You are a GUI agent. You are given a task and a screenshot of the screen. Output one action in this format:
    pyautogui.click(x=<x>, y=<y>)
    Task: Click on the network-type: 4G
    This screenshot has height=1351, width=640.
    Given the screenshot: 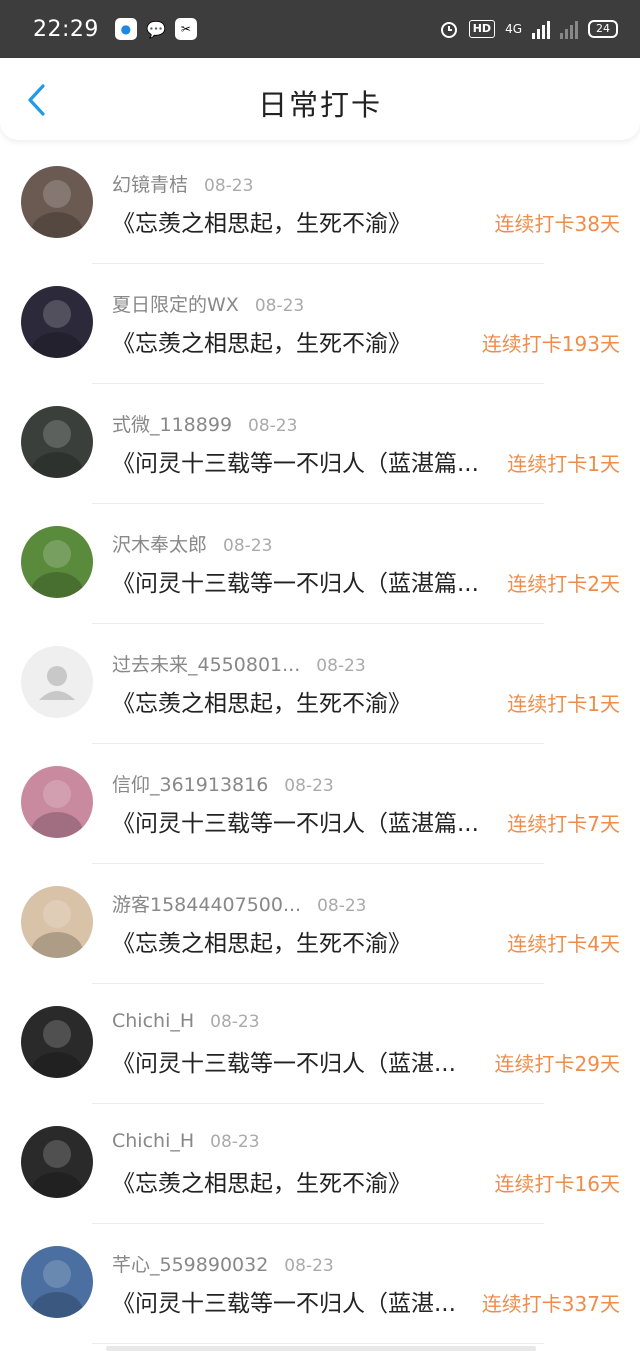 What is the action you would take?
    pyautogui.click(x=513, y=29)
    